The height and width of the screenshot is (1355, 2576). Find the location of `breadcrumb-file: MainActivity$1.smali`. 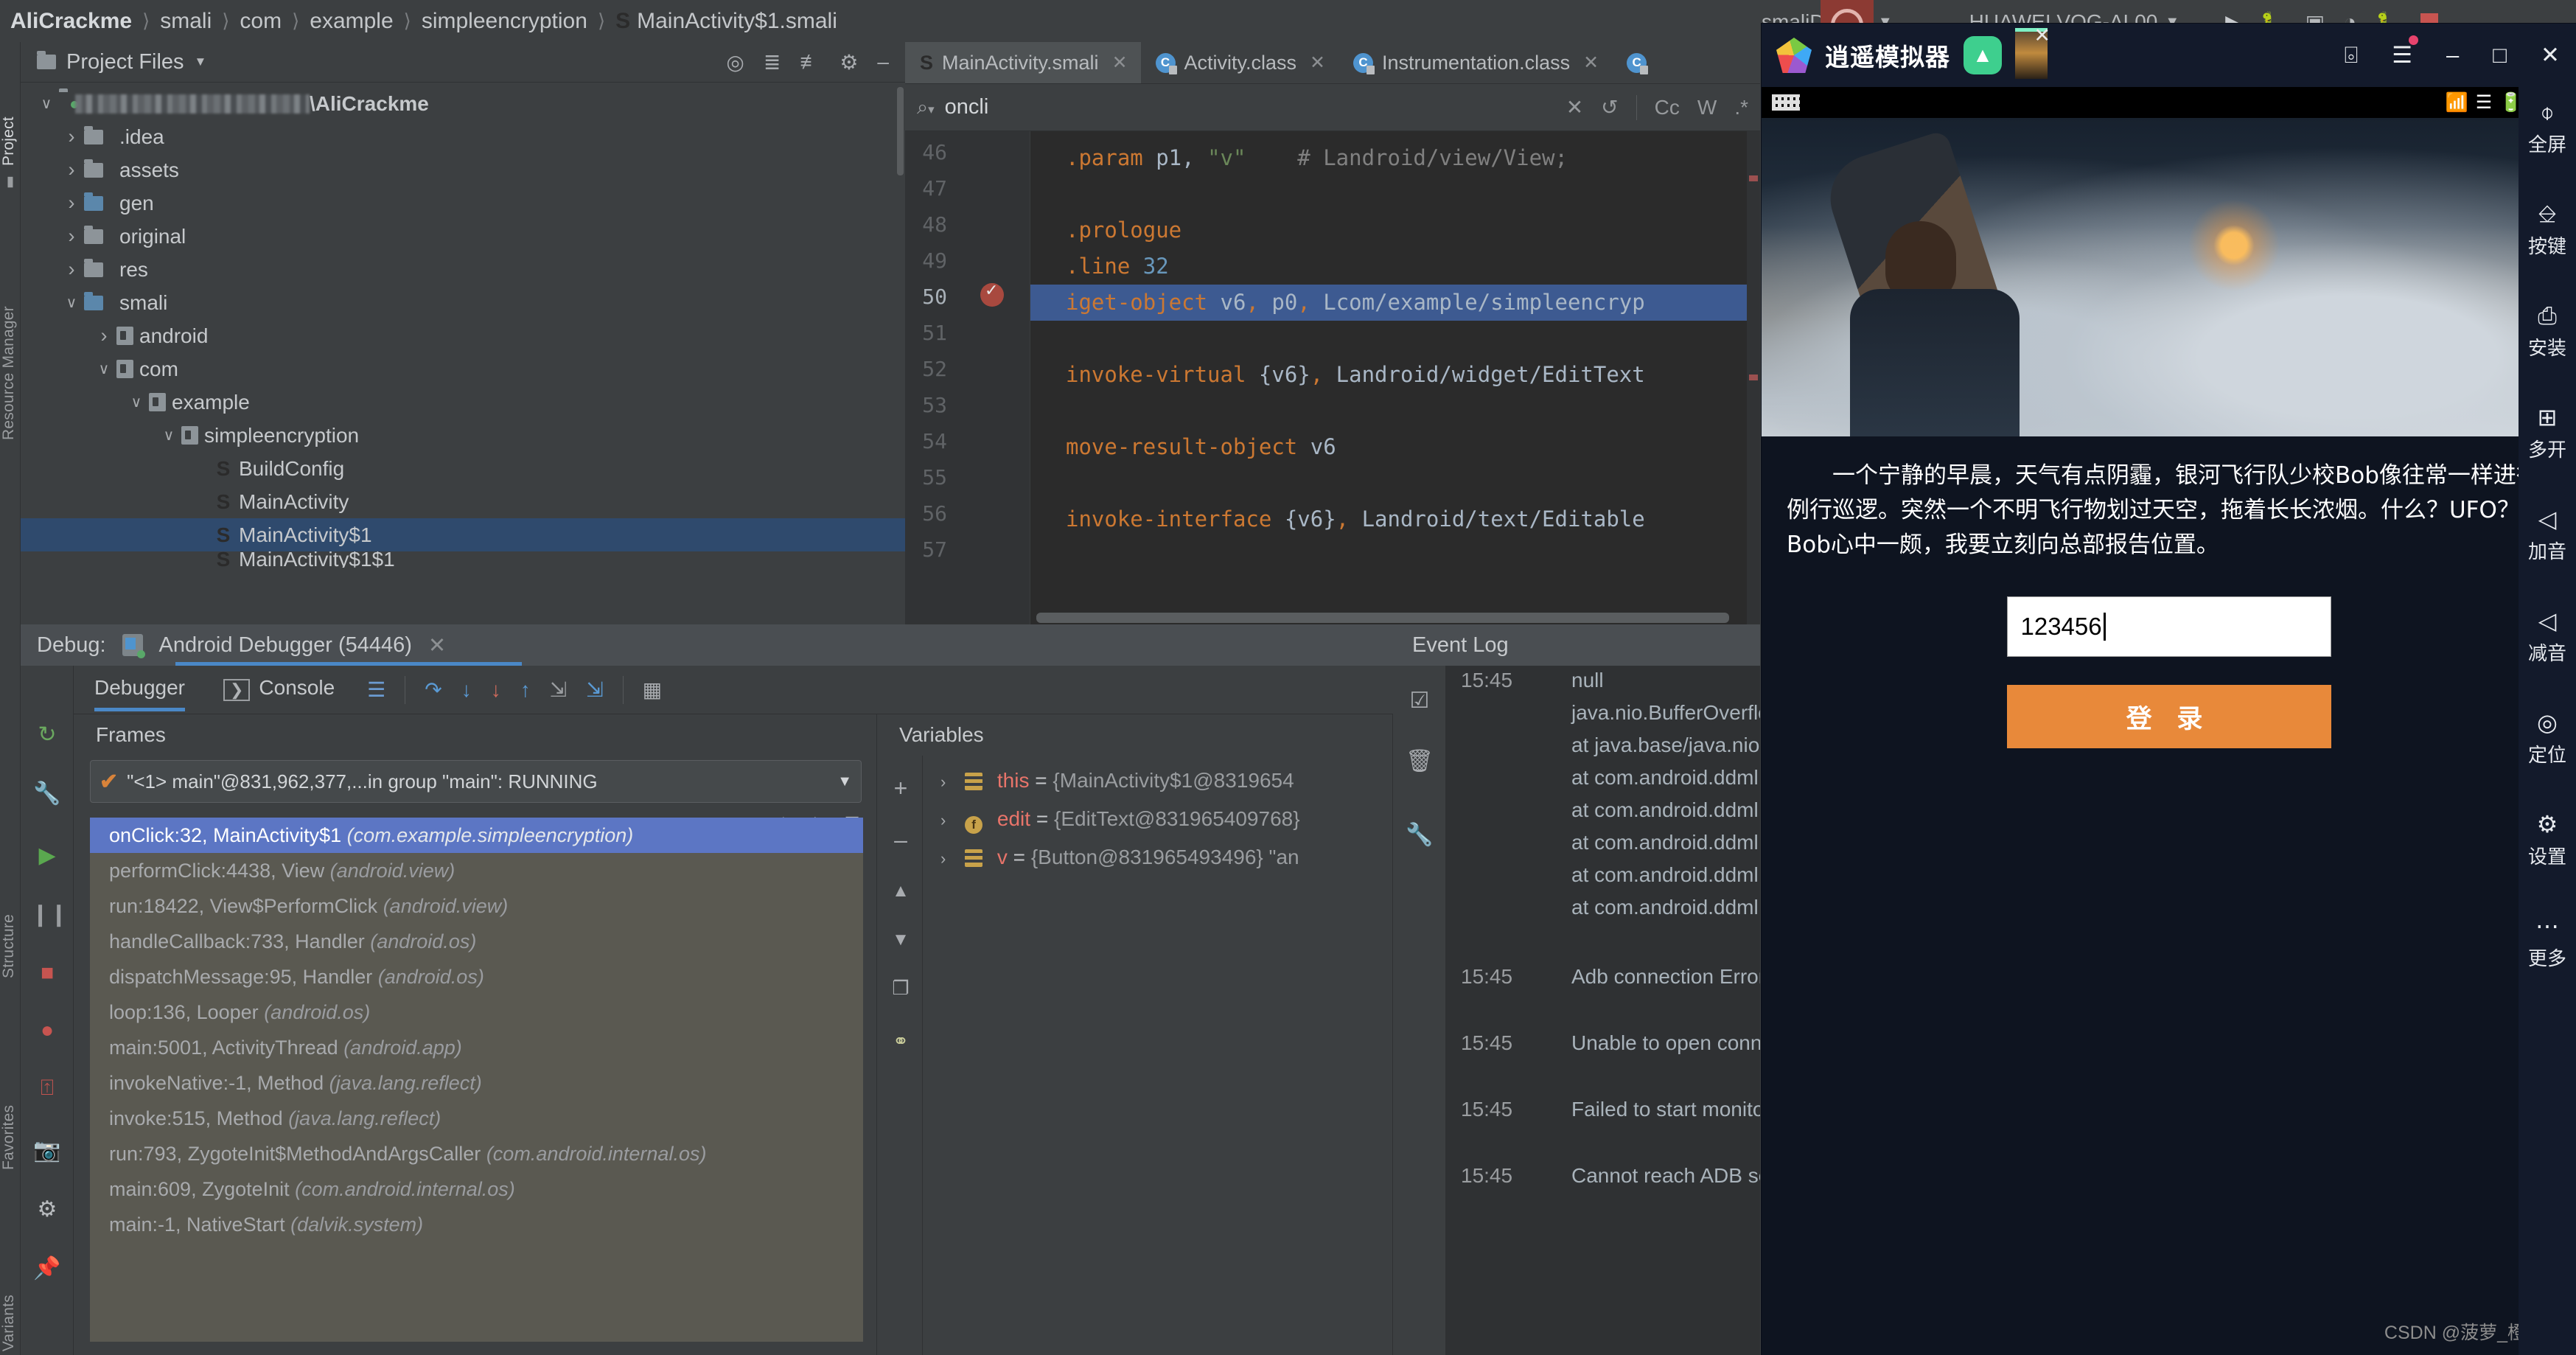

breadcrumb-file: MainActivity$1.smali is located at coordinates (737, 21).